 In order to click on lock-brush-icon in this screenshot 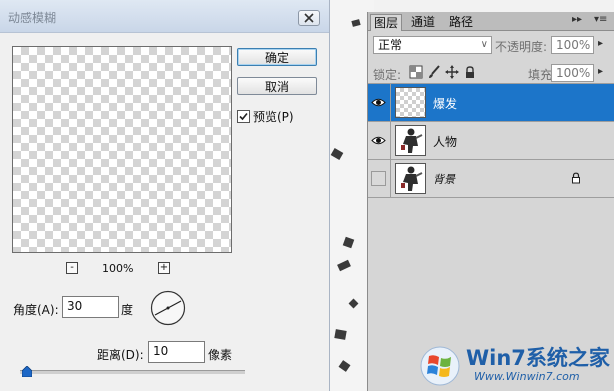, I will do `click(434, 72)`.